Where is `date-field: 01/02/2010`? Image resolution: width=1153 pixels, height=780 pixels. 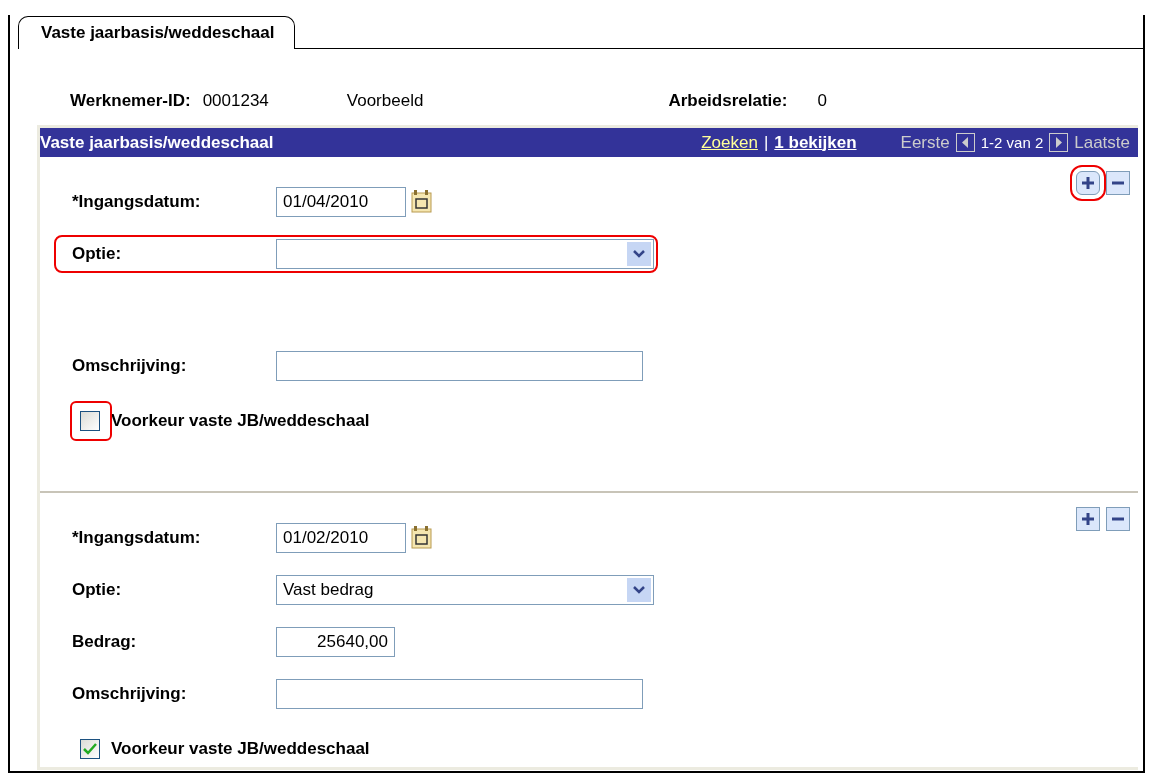 date-field: 01/02/2010 is located at coordinates (341, 538).